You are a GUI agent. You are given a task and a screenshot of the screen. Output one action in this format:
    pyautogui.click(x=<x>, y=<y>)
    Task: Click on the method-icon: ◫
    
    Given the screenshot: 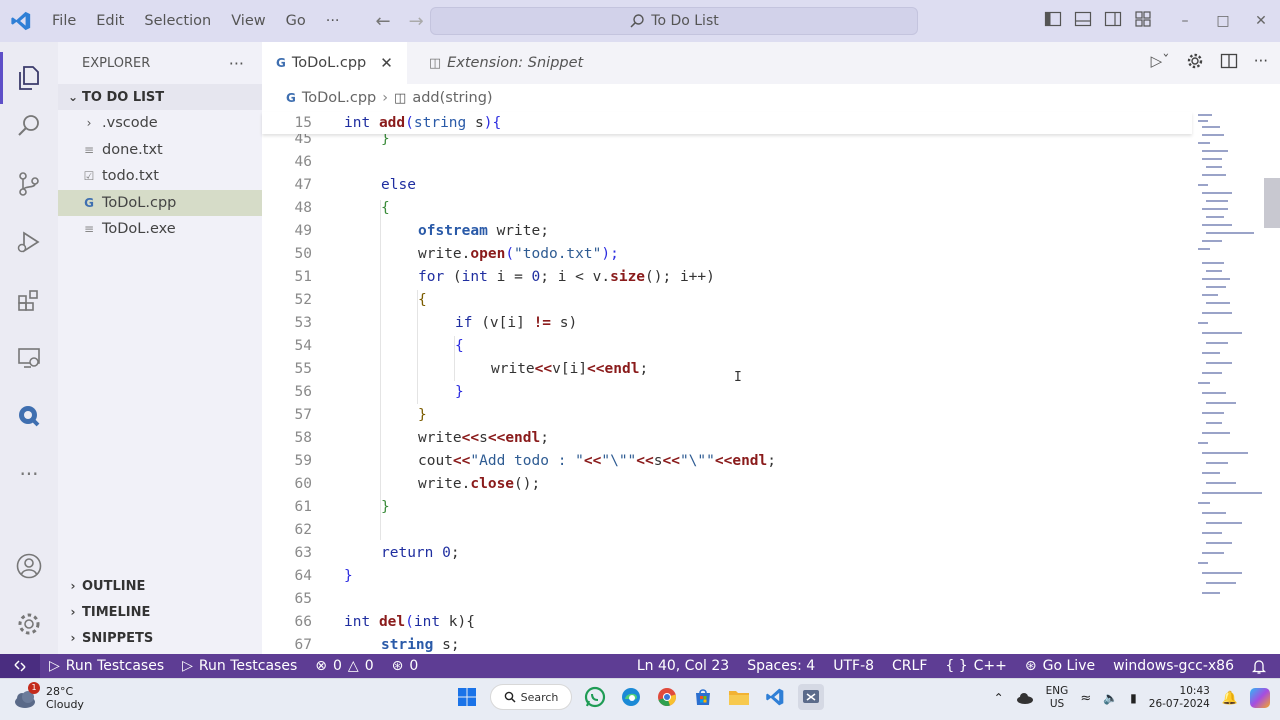 What is the action you would take?
    pyautogui.click(x=400, y=98)
    